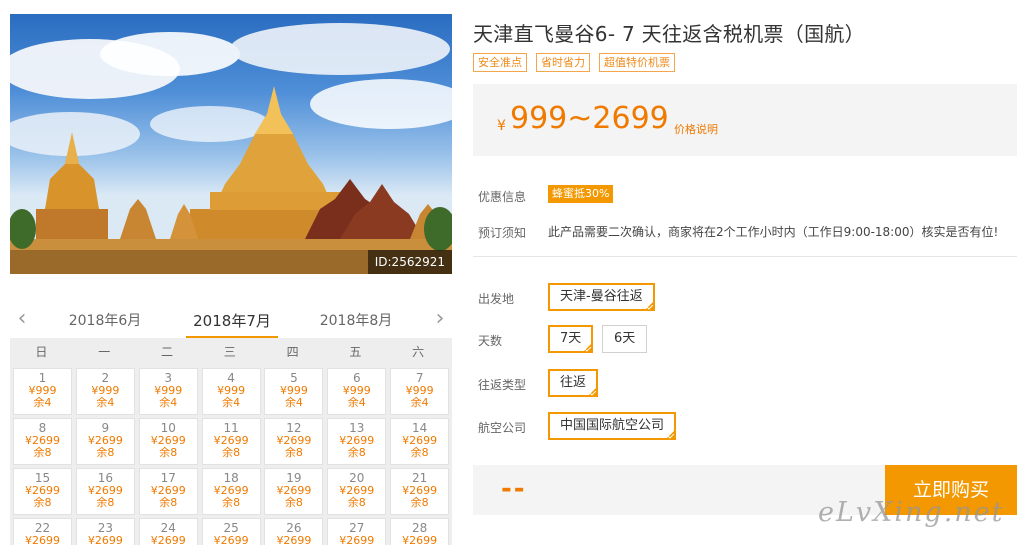 The height and width of the screenshot is (545, 1024). Describe the element at coordinates (294, 391) in the screenshot. I see `calendar-day: 5 ¥999 余4` at that location.